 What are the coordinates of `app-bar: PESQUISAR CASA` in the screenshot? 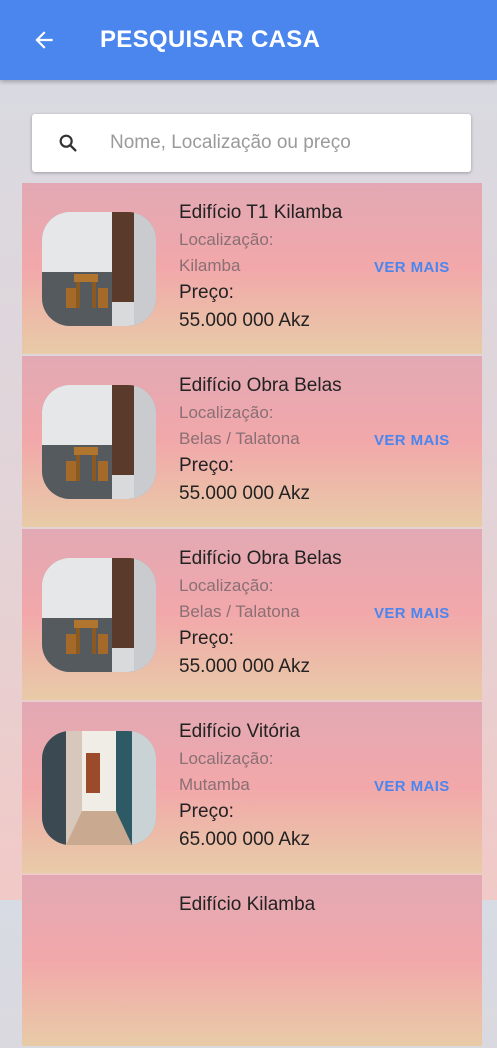 It's located at (248, 40).